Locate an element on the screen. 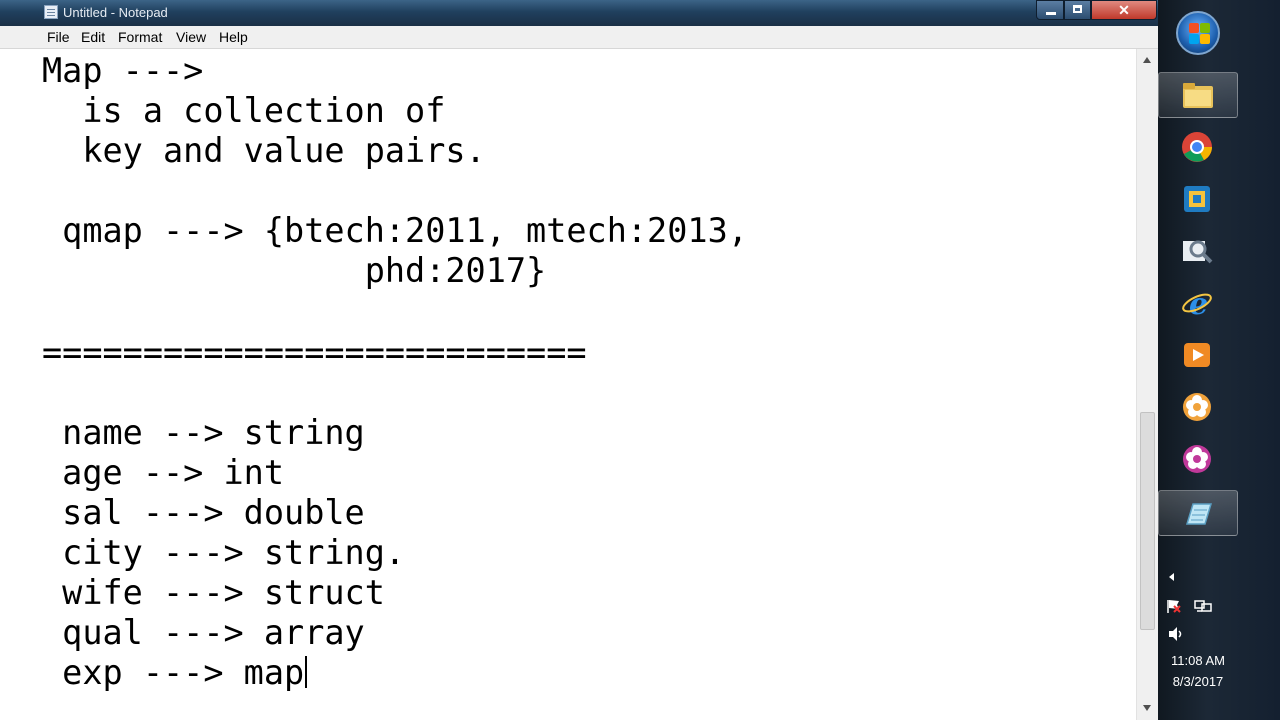 The width and height of the screenshot is (1280, 720). clock-time: 11:08 AM is located at coordinates (1198, 660).